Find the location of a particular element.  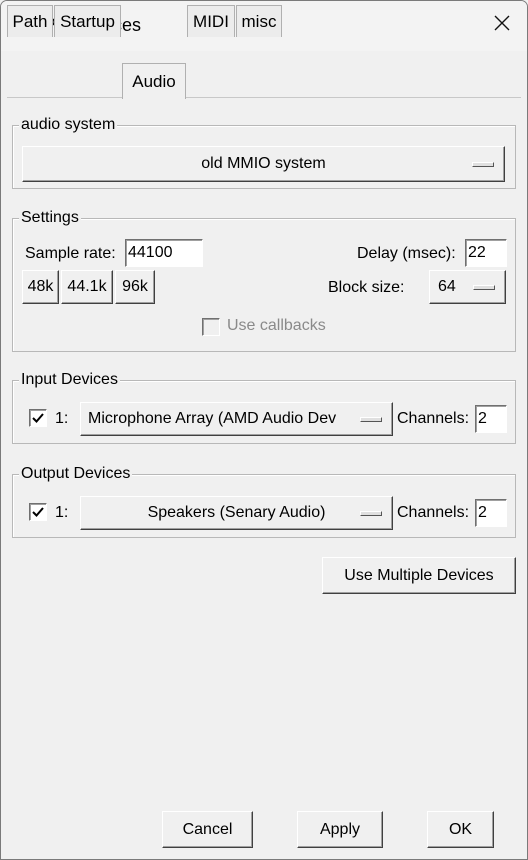

close-button is located at coordinates (502, 25).